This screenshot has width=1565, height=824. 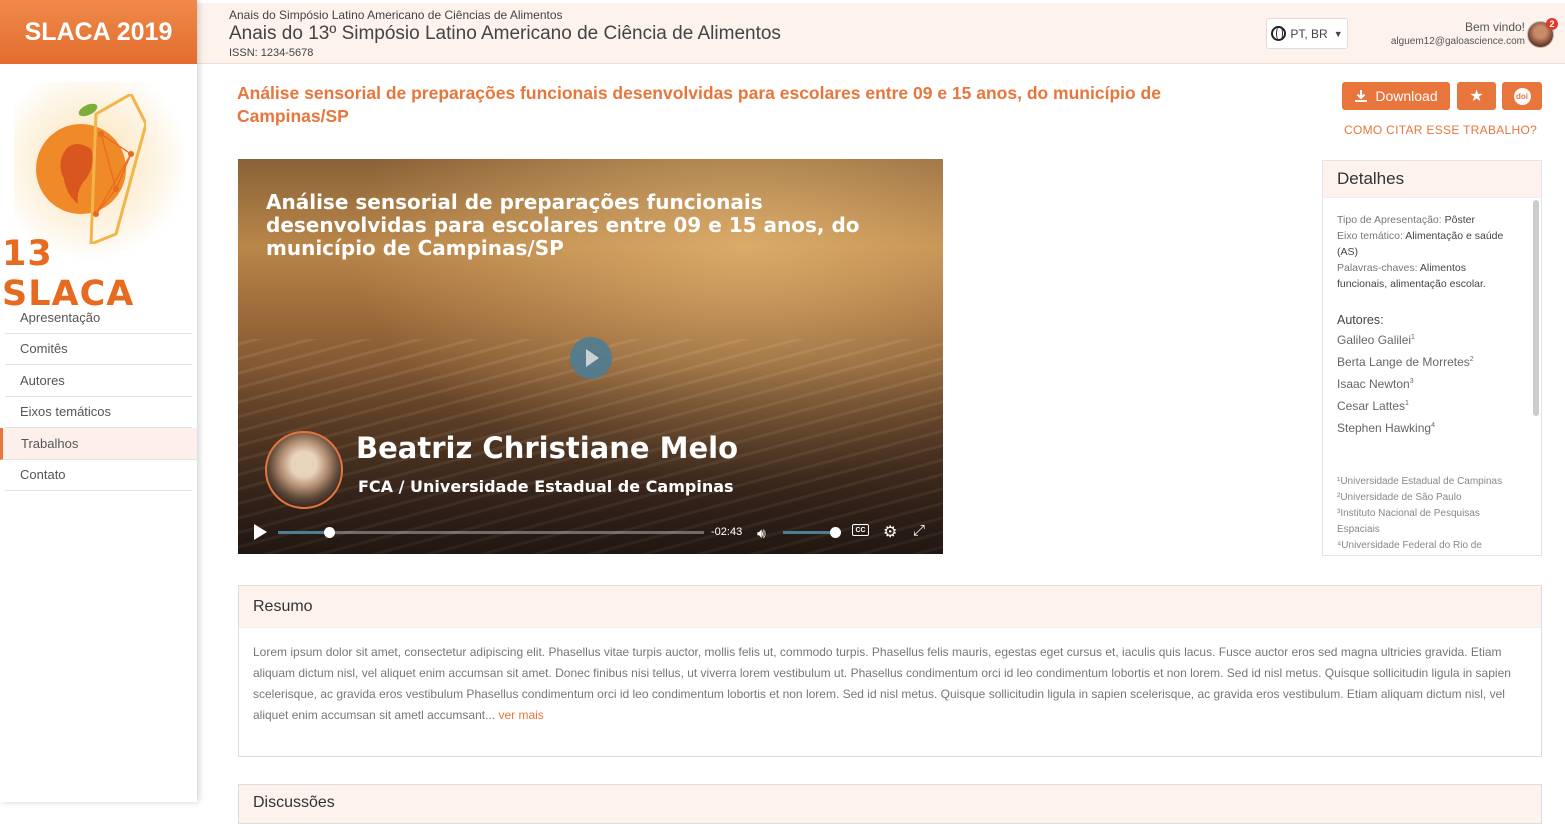 I want to click on fullscreen-icon: ⤢, so click(x=919, y=530).